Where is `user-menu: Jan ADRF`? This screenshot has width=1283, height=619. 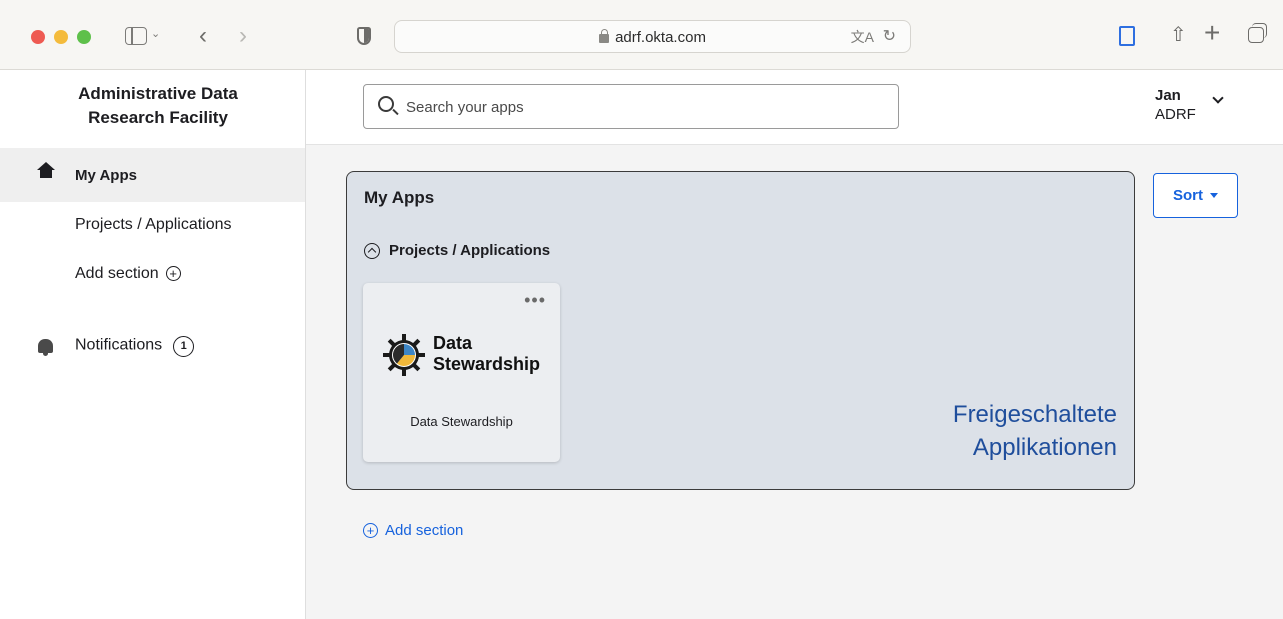
user-menu: Jan ADRF is located at coordinates (1175, 105).